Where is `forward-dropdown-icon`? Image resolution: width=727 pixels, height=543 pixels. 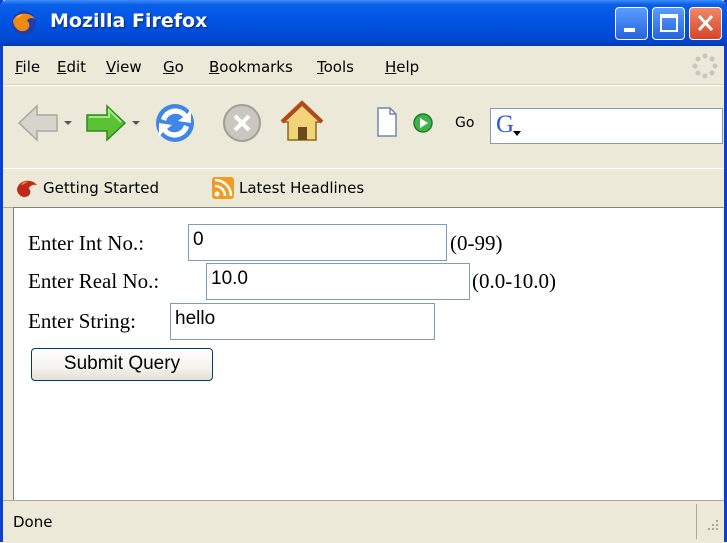
forward-dropdown-icon is located at coordinates (136, 123).